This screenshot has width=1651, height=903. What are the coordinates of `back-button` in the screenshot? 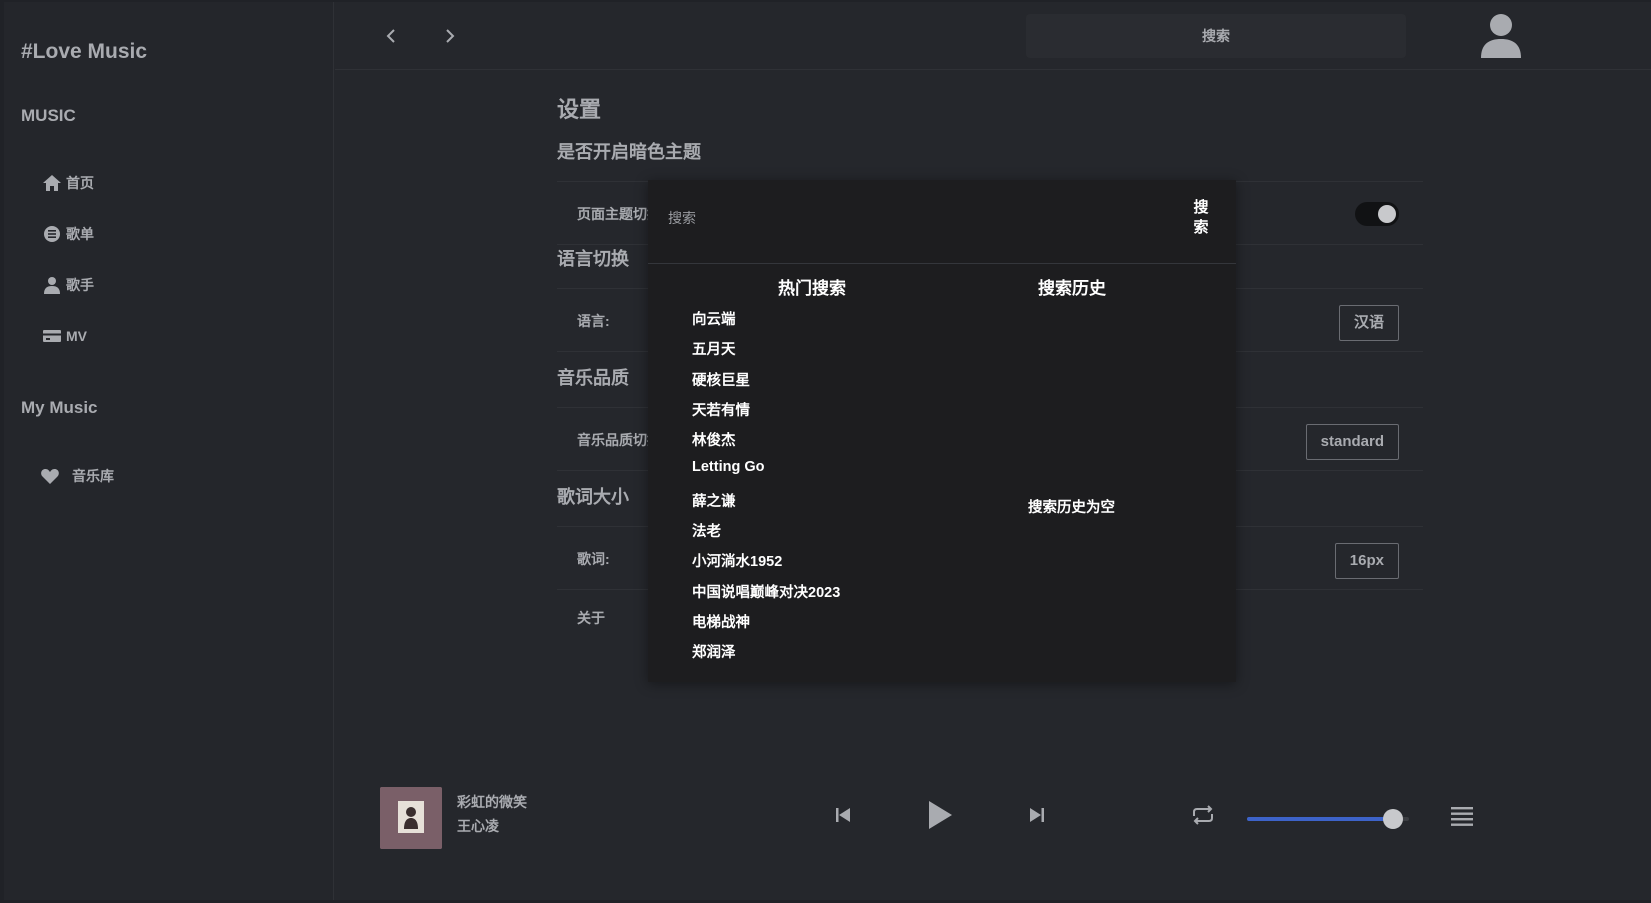 It's located at (391, 36).